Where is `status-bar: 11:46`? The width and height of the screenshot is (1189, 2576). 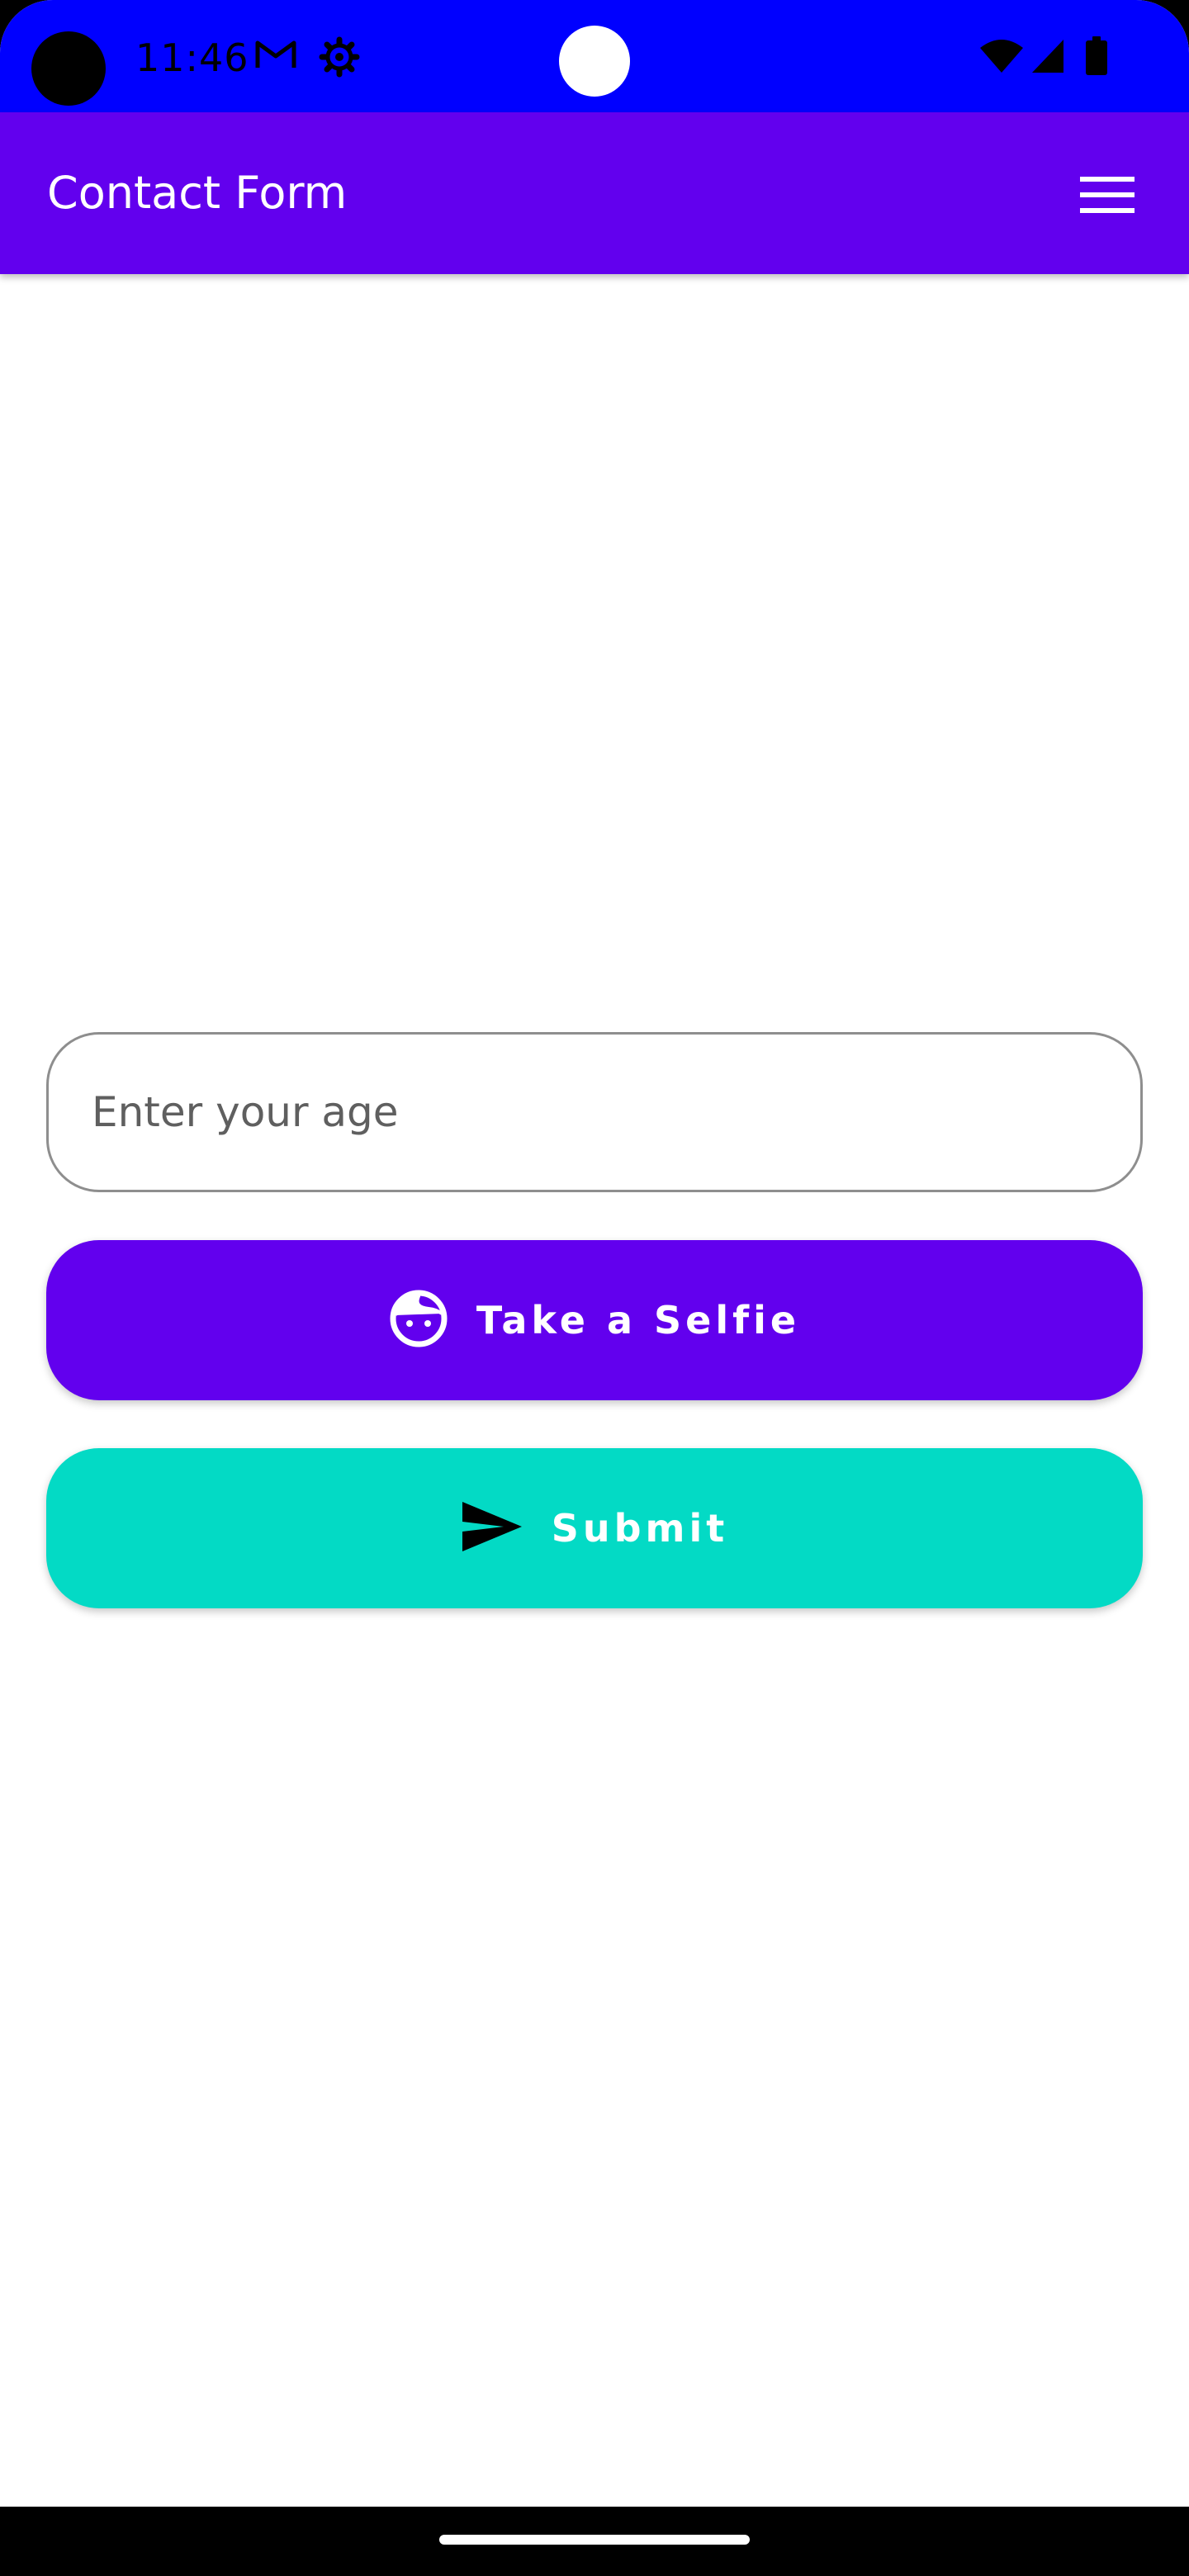
status-bar: 11:46 is located at coordinates (594, 56).